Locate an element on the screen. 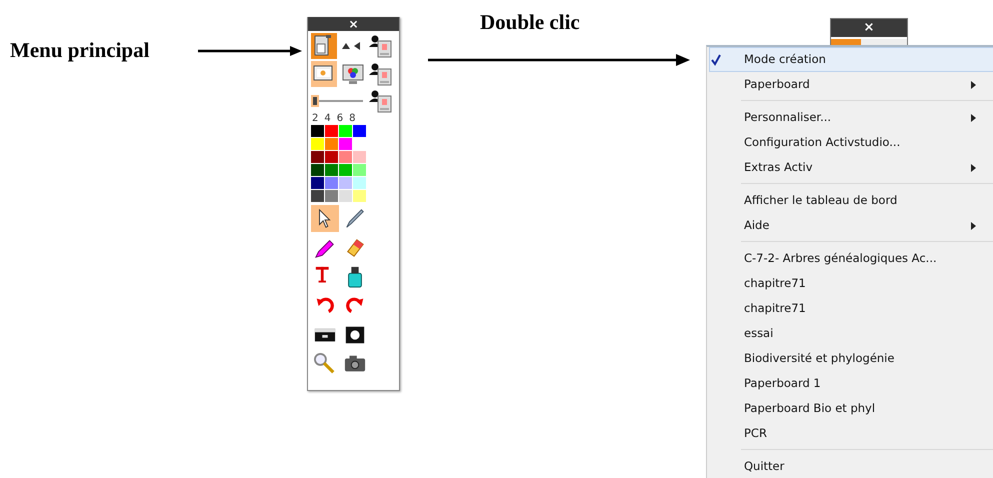 Image resolution: width=993 pixels, height=478 pixels. menu-item: Paperboard is located at coordinates (851, 84).